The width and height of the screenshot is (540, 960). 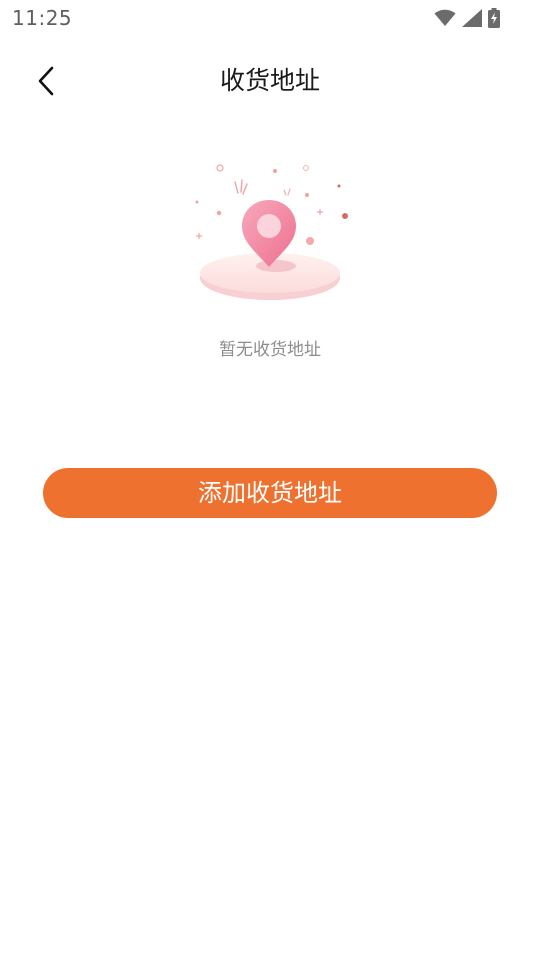 I want to click on app-header: 收货地址, so click(x=270, y=81).